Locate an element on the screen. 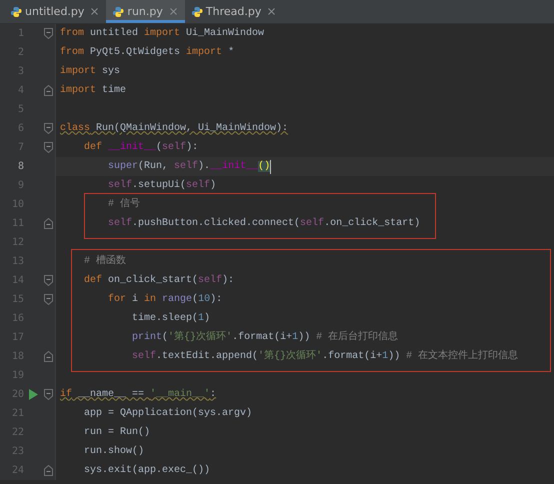 This screenshot has height=484, width=554. code-line: run = Run() is located at coordinates (116, 433).